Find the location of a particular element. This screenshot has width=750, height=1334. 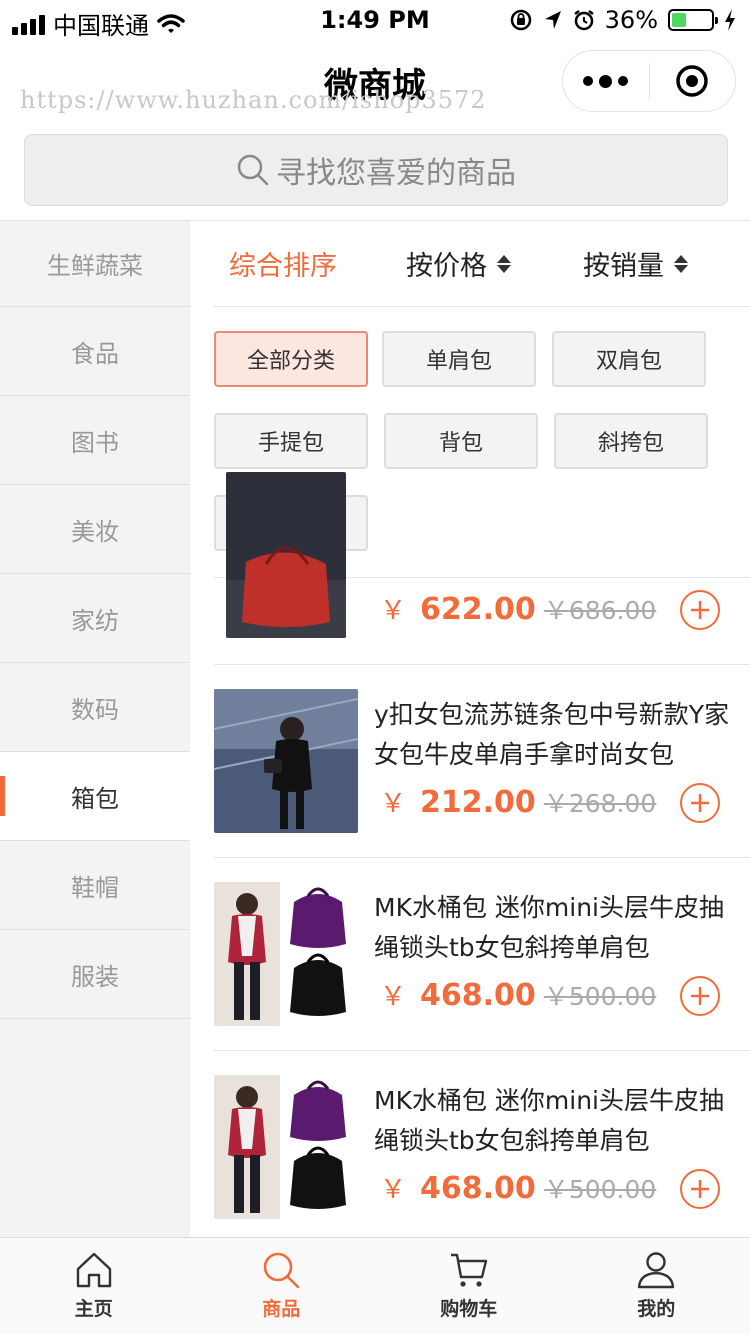

product-name: y扣女包流苏链条包中号新款Y家女包牛皮单肩手拿时尚女包 is located at coordinates (552, 734).